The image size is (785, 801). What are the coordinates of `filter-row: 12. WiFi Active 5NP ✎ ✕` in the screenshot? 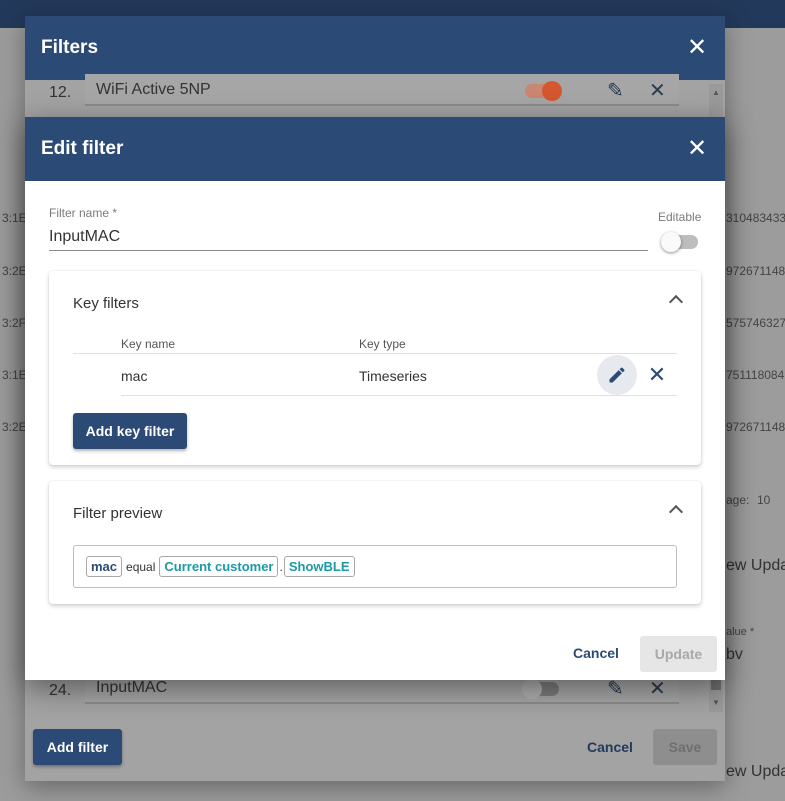 It's located at (375, 93).